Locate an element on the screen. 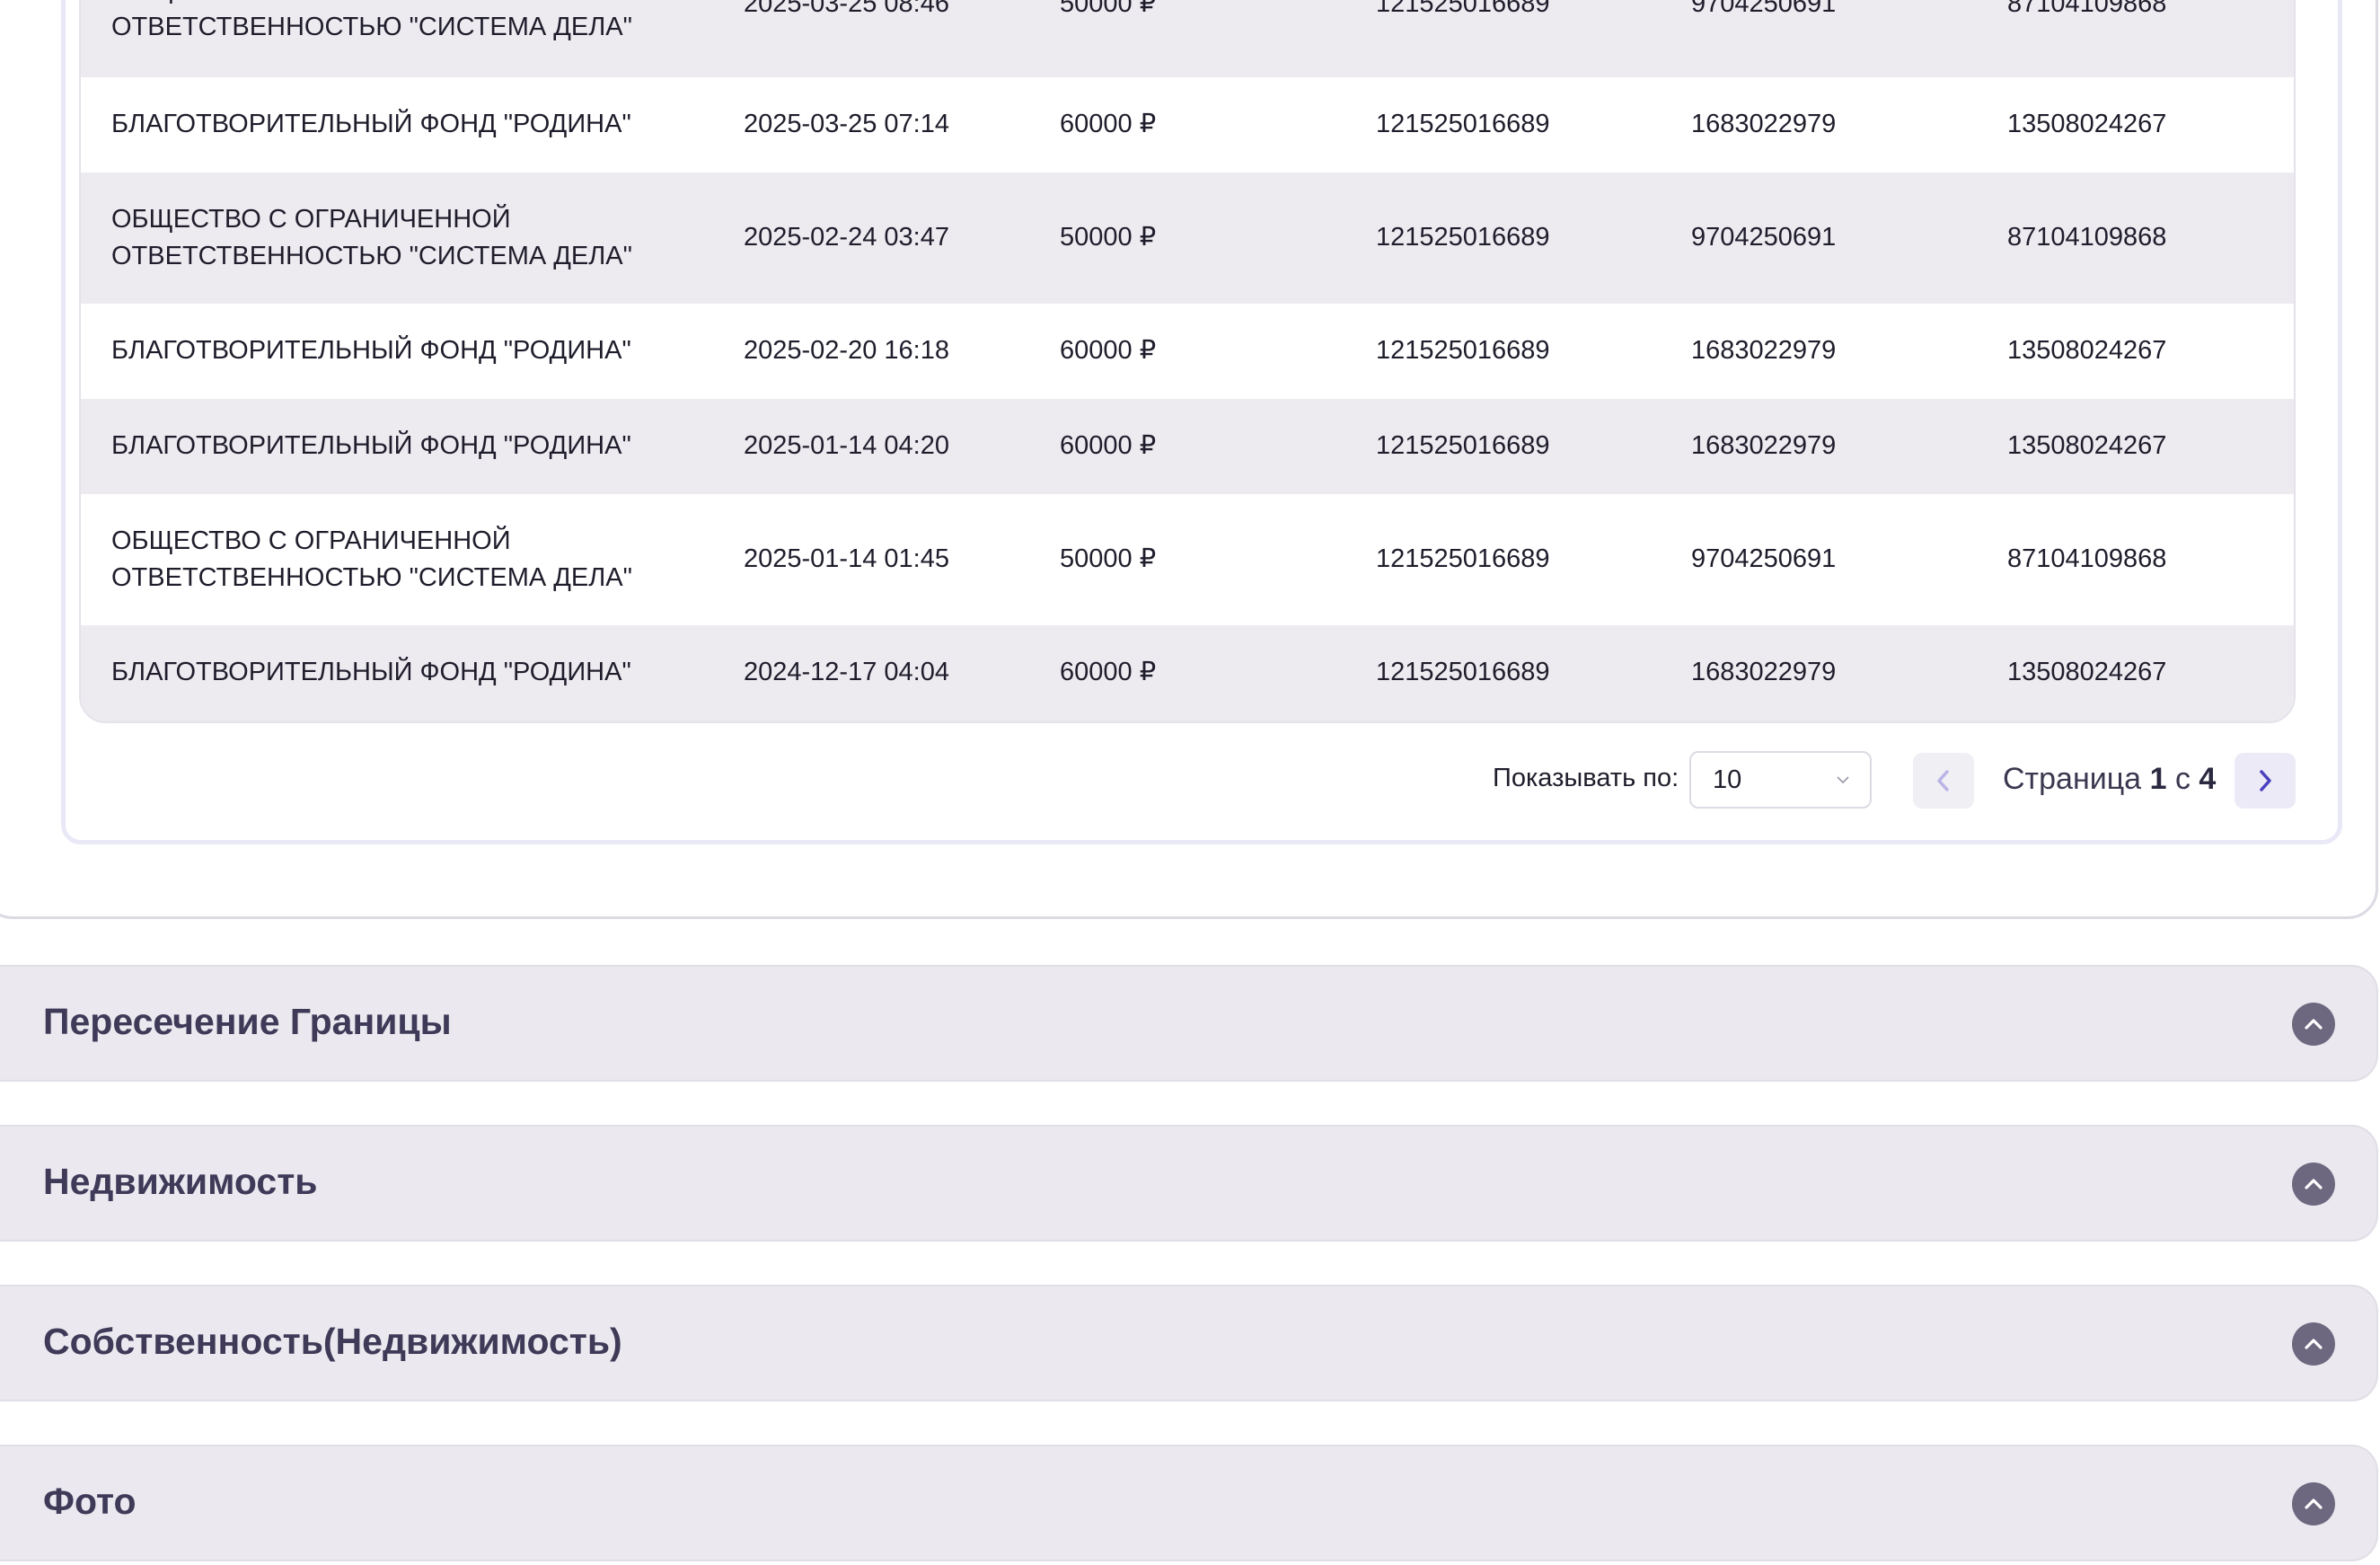  accordion-real-estate: Недвижимость is located at coordinates (1189, 1183).